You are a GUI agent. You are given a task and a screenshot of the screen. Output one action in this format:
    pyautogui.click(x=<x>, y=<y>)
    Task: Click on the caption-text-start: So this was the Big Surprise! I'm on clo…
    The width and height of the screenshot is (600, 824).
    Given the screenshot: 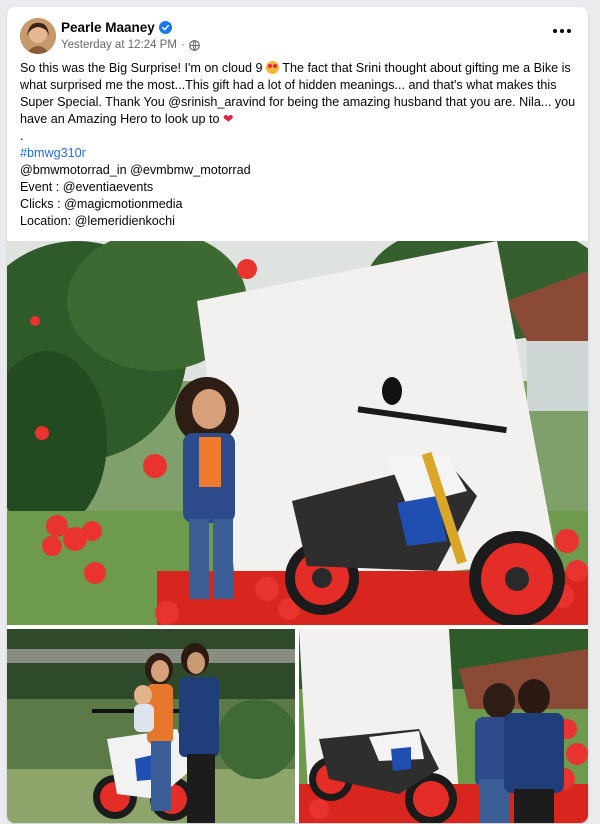 What is the action you would take?
    pyautogui.click(x=141, y=68)
    